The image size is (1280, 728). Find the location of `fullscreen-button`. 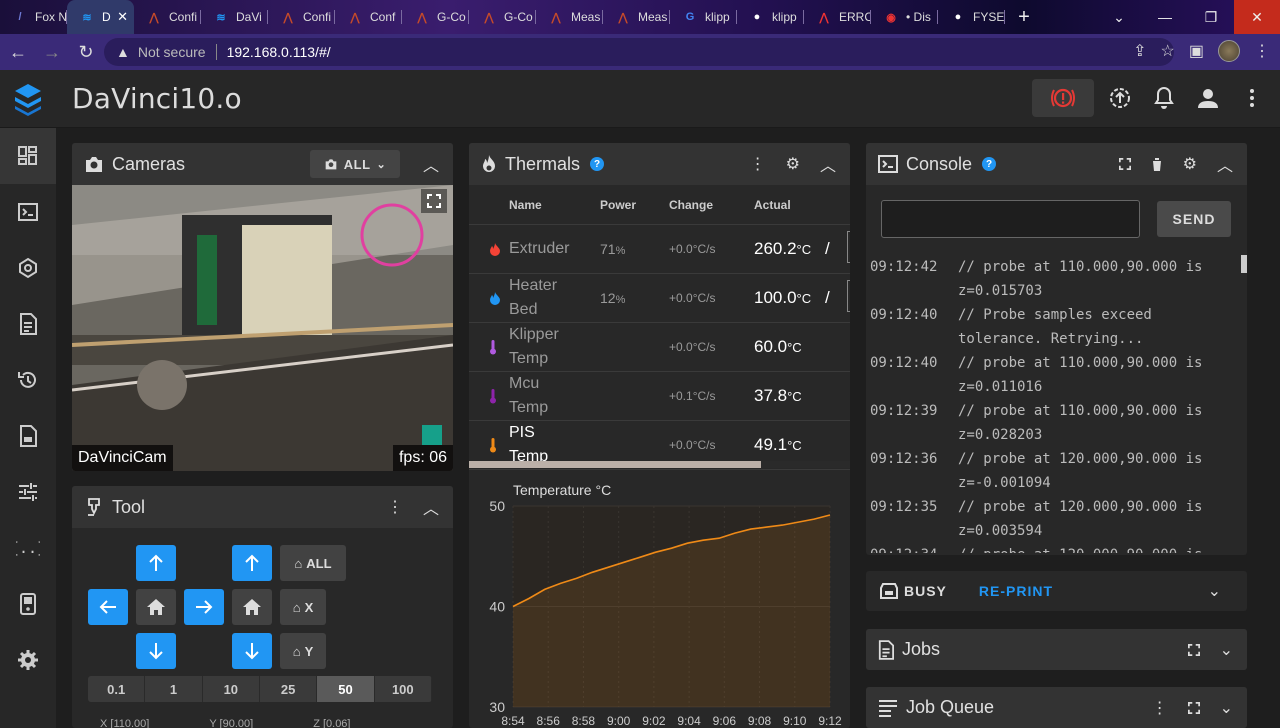

fullscreen-button is located at coordinates (434, 201).